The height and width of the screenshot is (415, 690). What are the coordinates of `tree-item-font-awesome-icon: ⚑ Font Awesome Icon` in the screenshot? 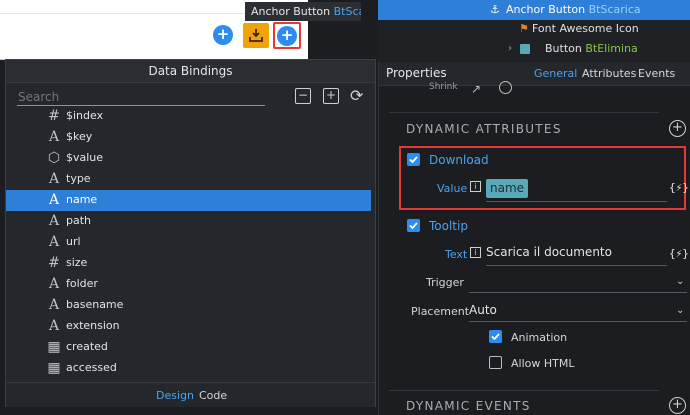 It's located at (579, 29).